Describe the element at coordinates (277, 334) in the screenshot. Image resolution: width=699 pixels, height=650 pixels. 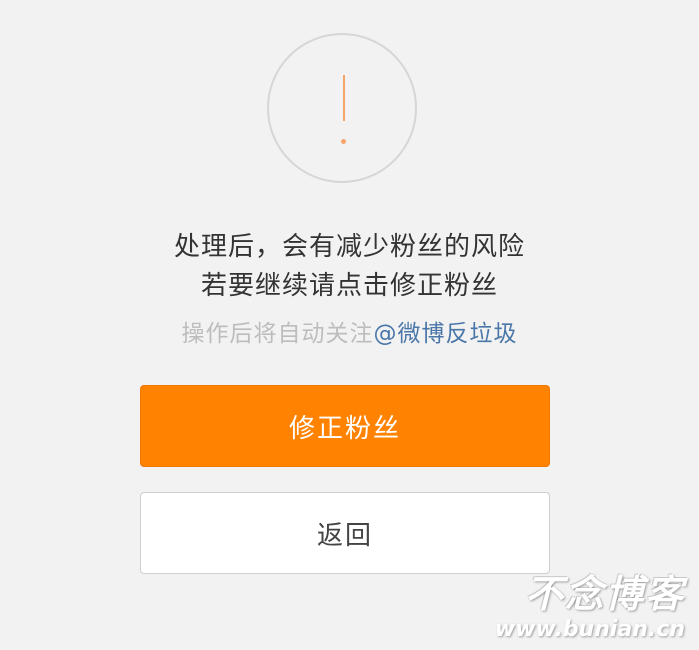
I see `auto-follow-note-text: 操作后将自动关注` at that location.